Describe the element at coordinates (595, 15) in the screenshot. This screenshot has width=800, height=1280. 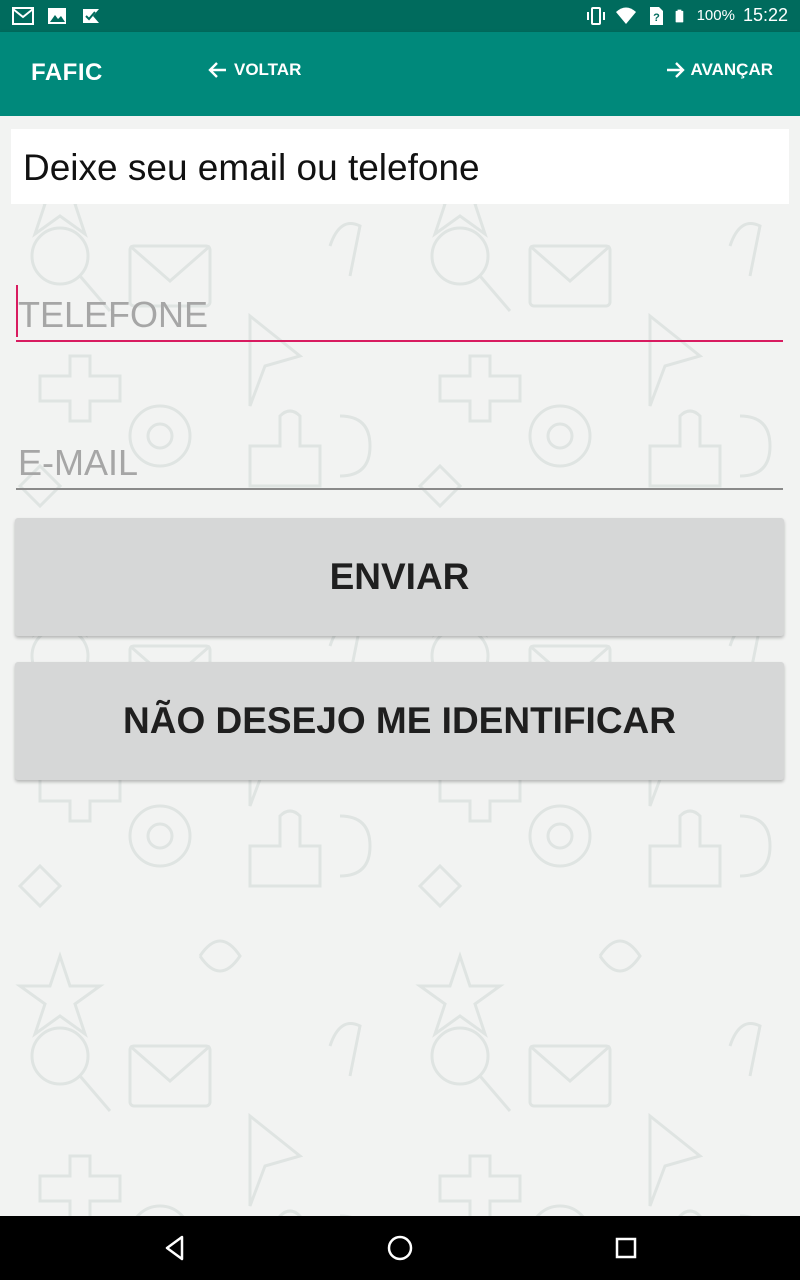
I see `vibrate-icon` at that location.